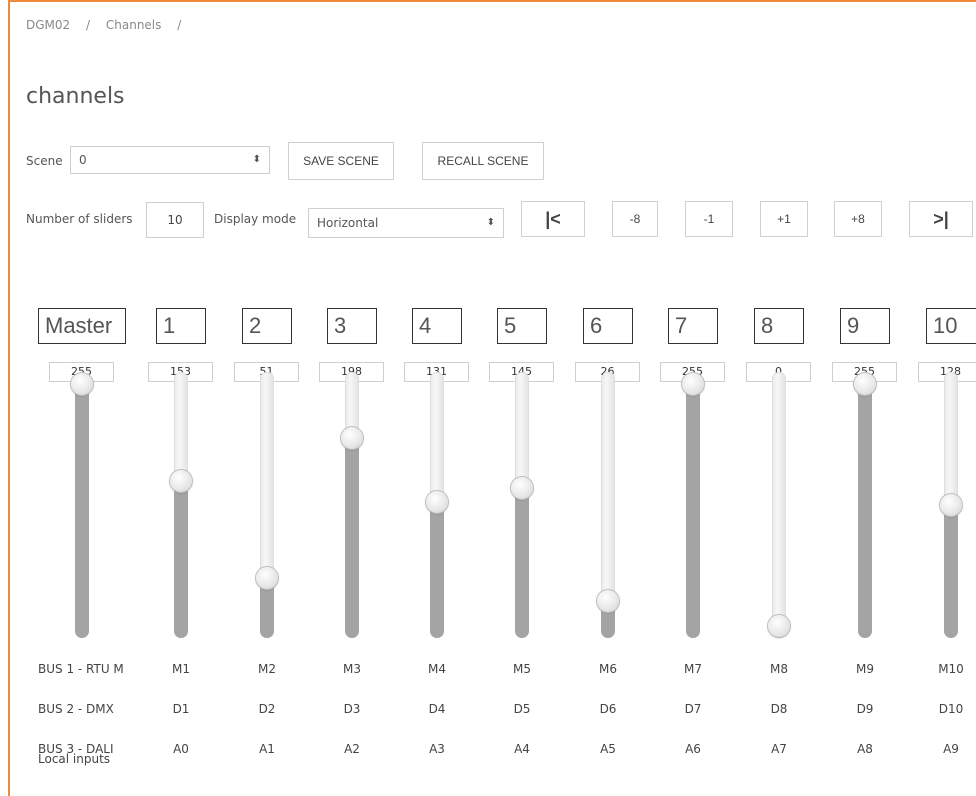 This screenshot has height=796, width=976. I want to click on bus-address: A7, so click(779, 749).